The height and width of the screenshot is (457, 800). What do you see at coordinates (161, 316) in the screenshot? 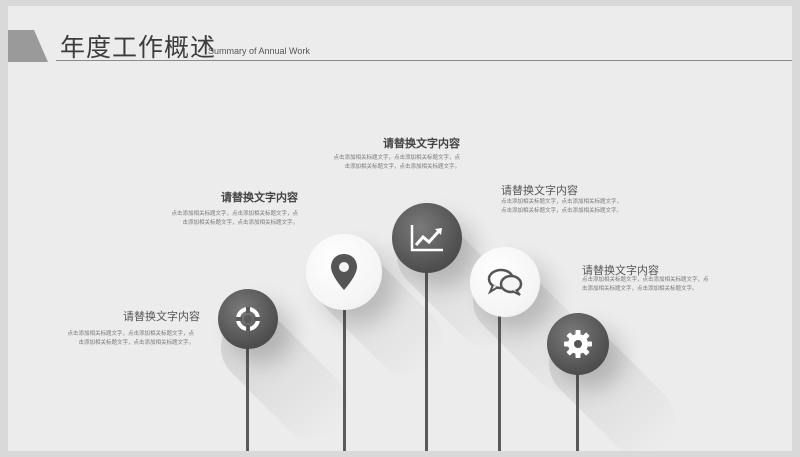
I see `item-1-title: 请替换文字内容` at bounding box center [161, 316].